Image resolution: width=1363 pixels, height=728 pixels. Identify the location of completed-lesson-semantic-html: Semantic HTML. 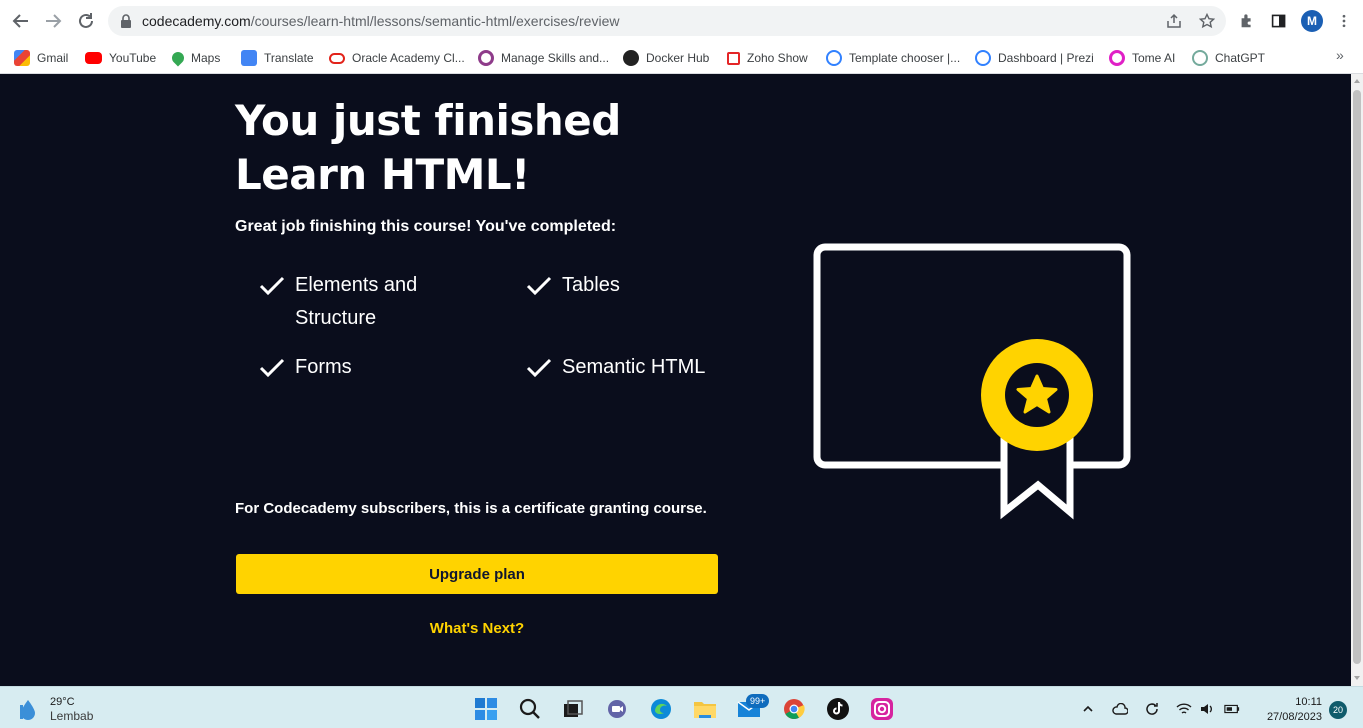
(615, 367).